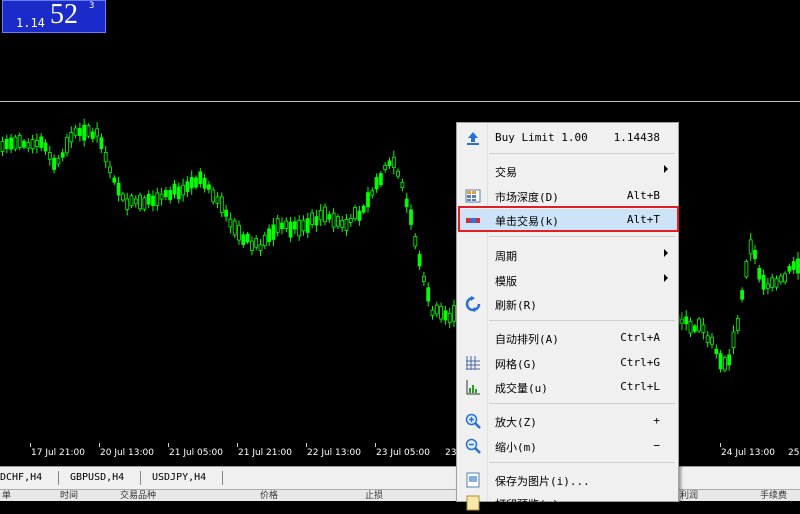  Describe the element at coordinates (506, 256) in the screenshot. I see `menu-item-label: 周期` at that location.